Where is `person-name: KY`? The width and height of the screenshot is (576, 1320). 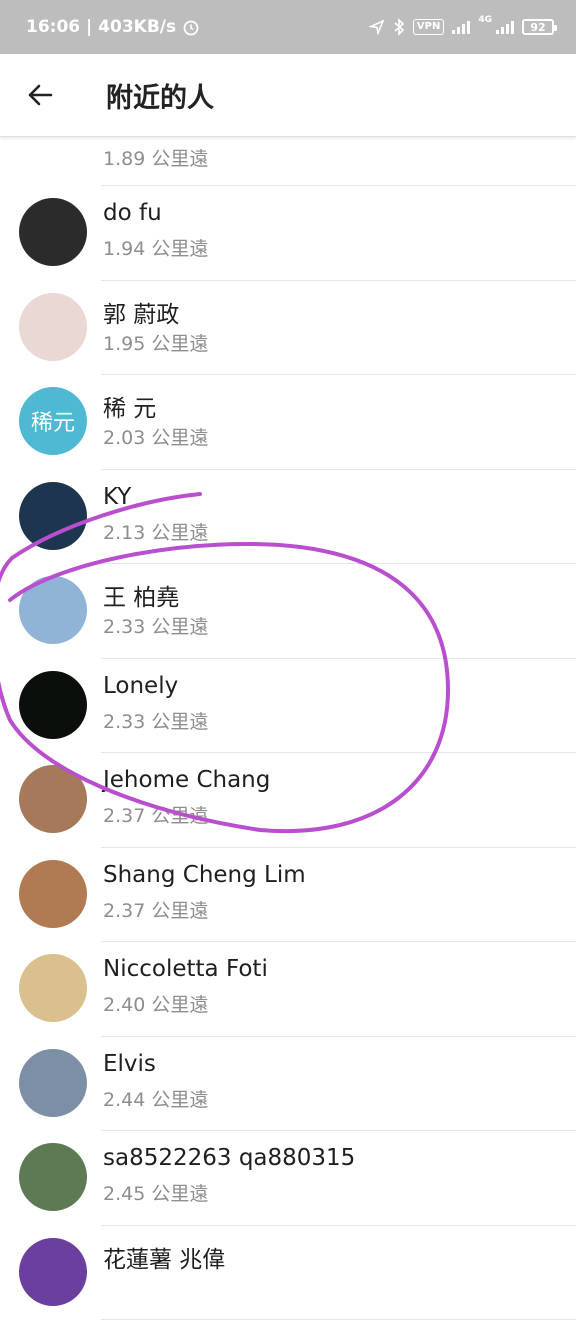 person-name: KY is located at coordinates (117, 497).